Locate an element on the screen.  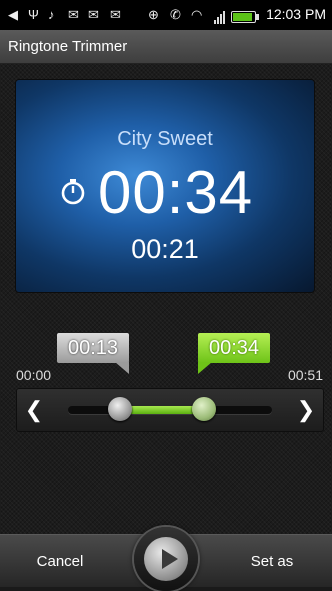
play-button-face is located at coordinates (166, 559).